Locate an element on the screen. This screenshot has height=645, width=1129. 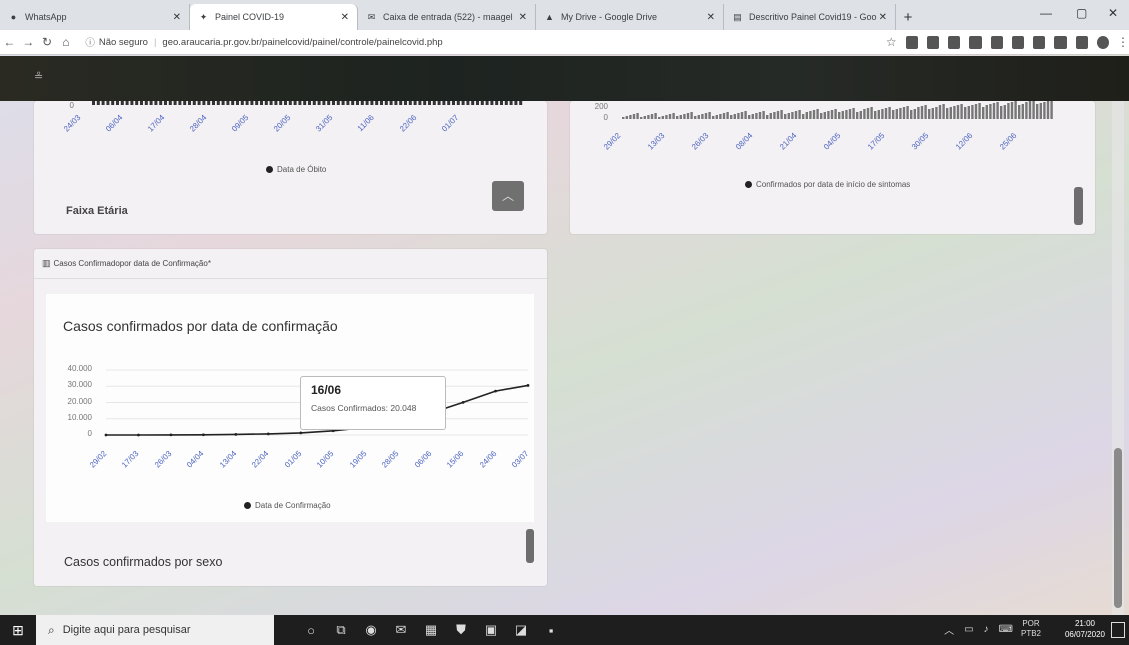
scroll-top-button: ︿ is located at coordinates (508, 196).